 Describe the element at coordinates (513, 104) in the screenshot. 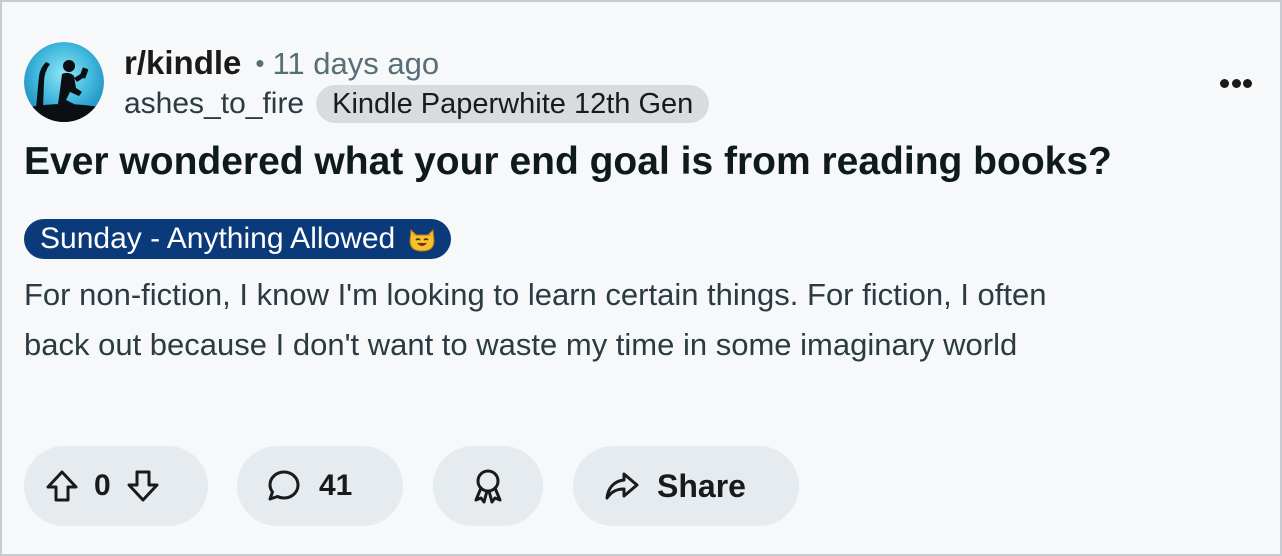

I see `user-flair-badge: Kindle Paperwhite 12th Gen` at that location.